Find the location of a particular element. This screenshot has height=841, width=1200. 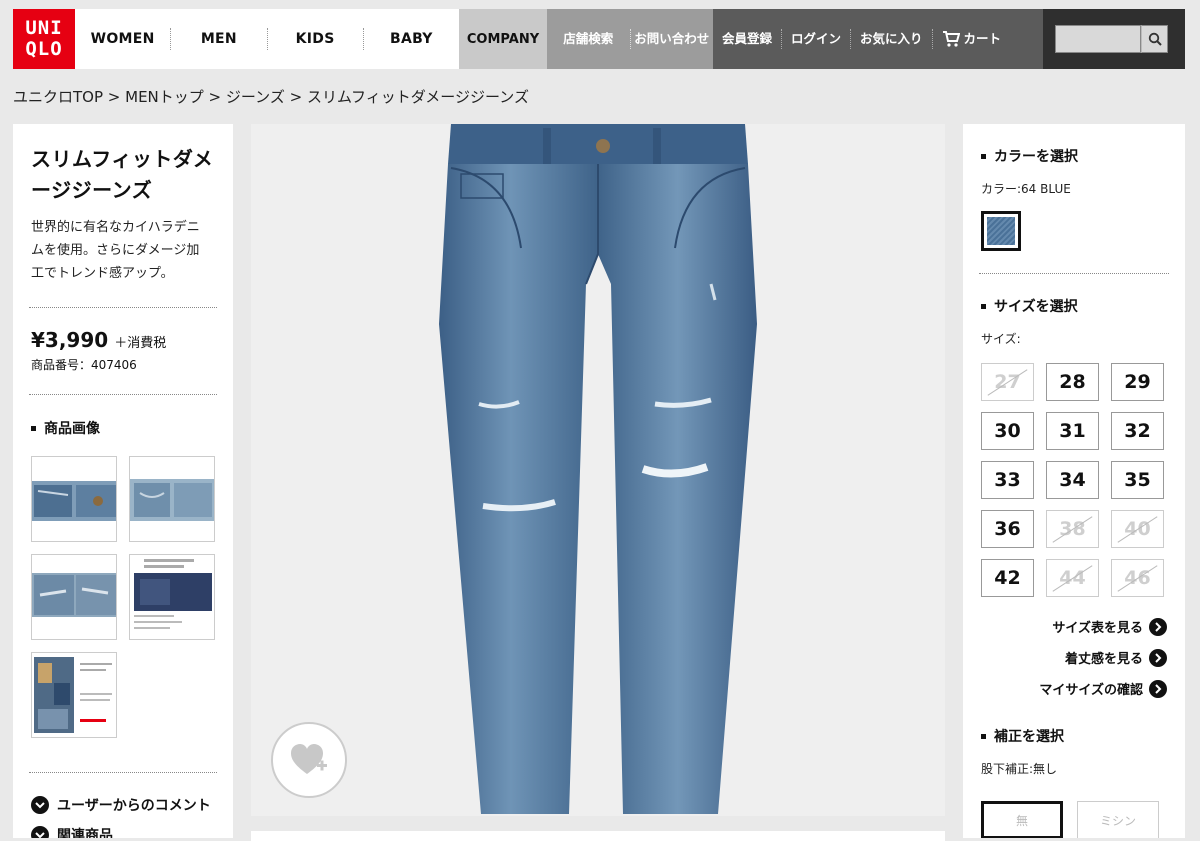

nav-company: COMPANY is located at coordinates (503, 39).